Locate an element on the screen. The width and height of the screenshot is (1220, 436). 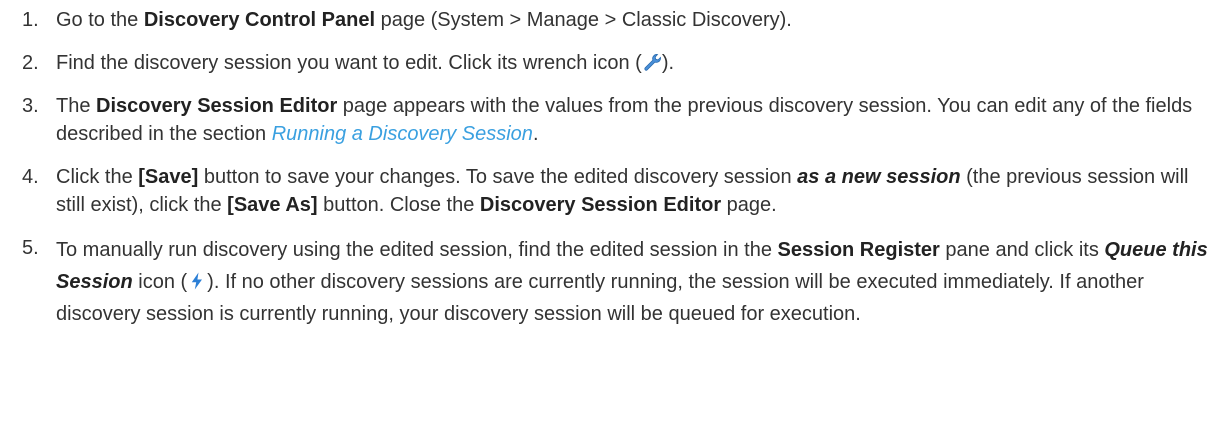
step-number: 4. is located at coordinates (30, 177).